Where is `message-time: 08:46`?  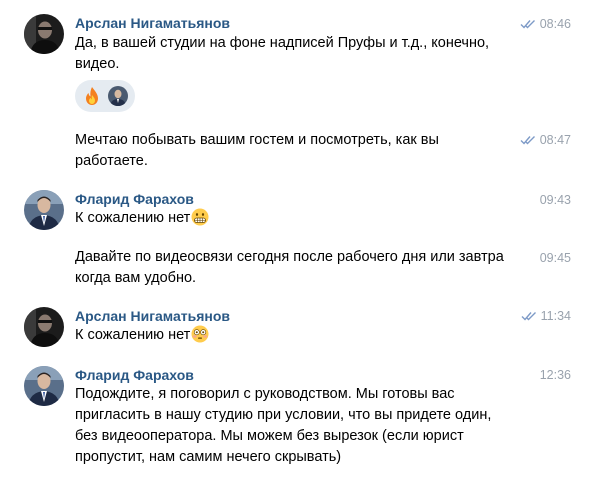 message-time: 08:46 is located at coordinates (545, 24).